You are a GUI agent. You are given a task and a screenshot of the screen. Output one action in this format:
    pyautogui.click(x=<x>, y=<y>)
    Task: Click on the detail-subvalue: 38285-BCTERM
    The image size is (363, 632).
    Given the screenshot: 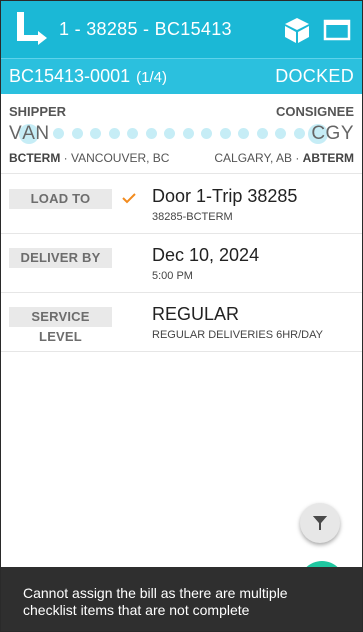 What is the action you would take?
    pyautogui.click(x=192, y=217)
    